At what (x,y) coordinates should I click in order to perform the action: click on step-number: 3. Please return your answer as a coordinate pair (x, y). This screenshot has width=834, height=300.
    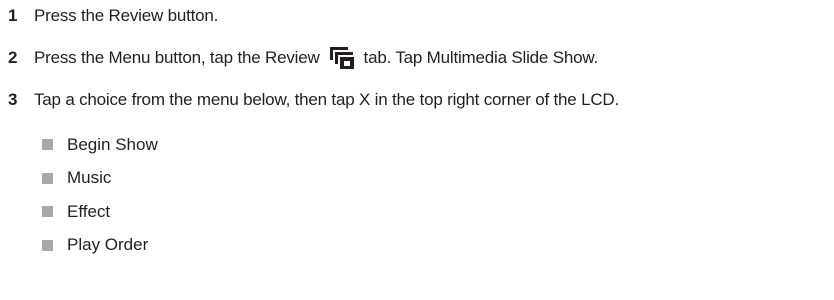
    Looking at the image, I should click on (13, 99).